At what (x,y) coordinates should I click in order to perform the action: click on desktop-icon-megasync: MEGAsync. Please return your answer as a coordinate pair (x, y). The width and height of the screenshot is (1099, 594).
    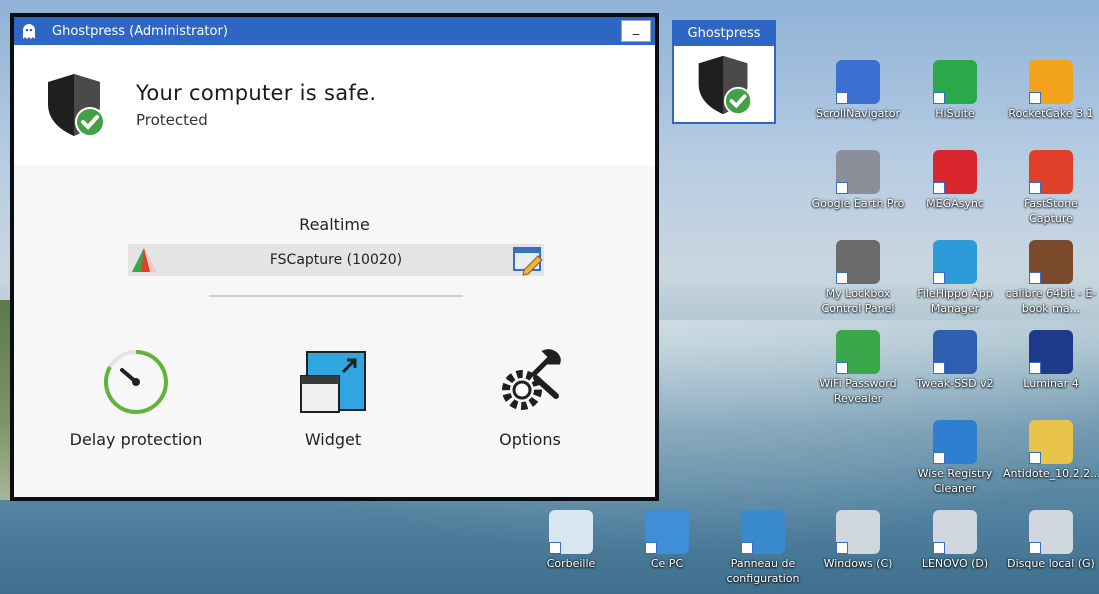
    Looking at the image, I should click on (955, 180).